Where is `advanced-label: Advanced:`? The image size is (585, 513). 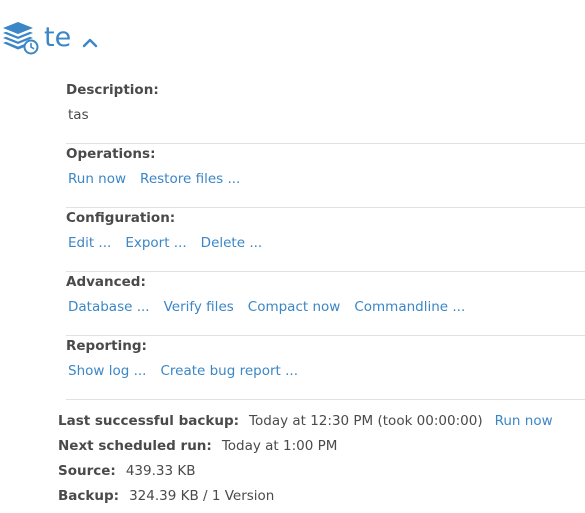
advanced-label: Advanced: is located at coordinates (106, 282).